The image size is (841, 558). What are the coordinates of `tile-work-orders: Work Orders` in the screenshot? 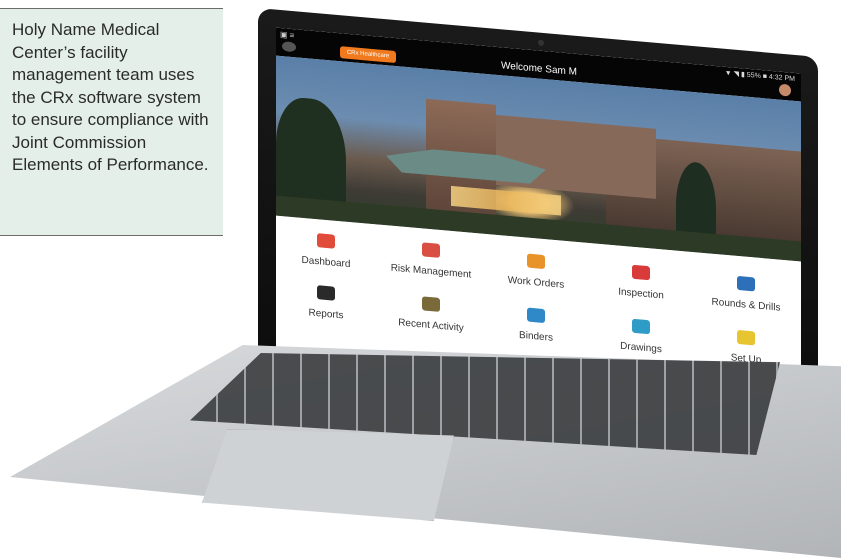 It's located at (536, 272).